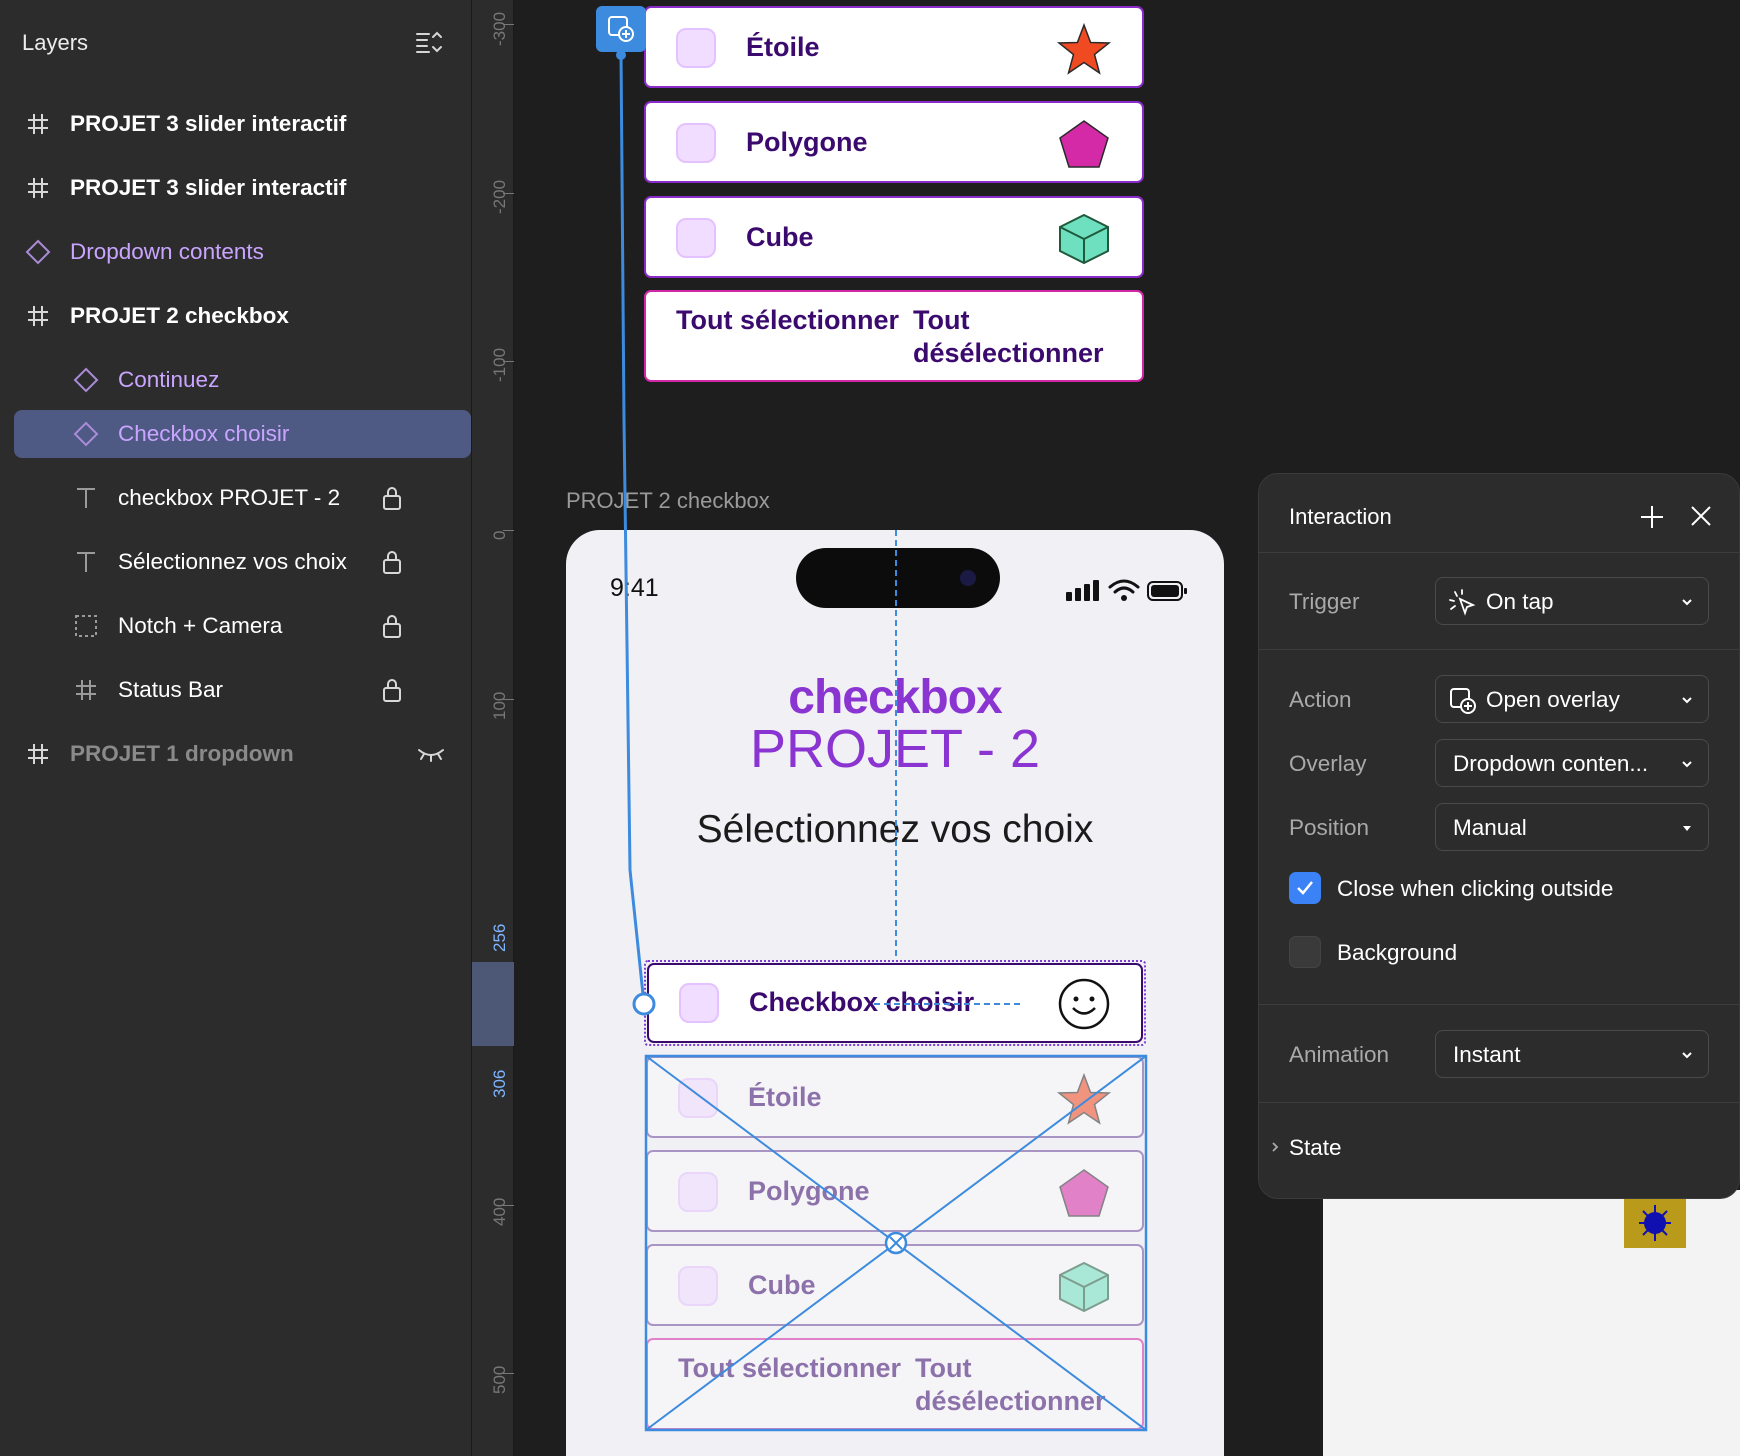 The width and height of the screenshot is (1740, 1456). Describe the element at coordinates (171, 689) in the screenshot. I see `layer-label: Status Bar` at that location.